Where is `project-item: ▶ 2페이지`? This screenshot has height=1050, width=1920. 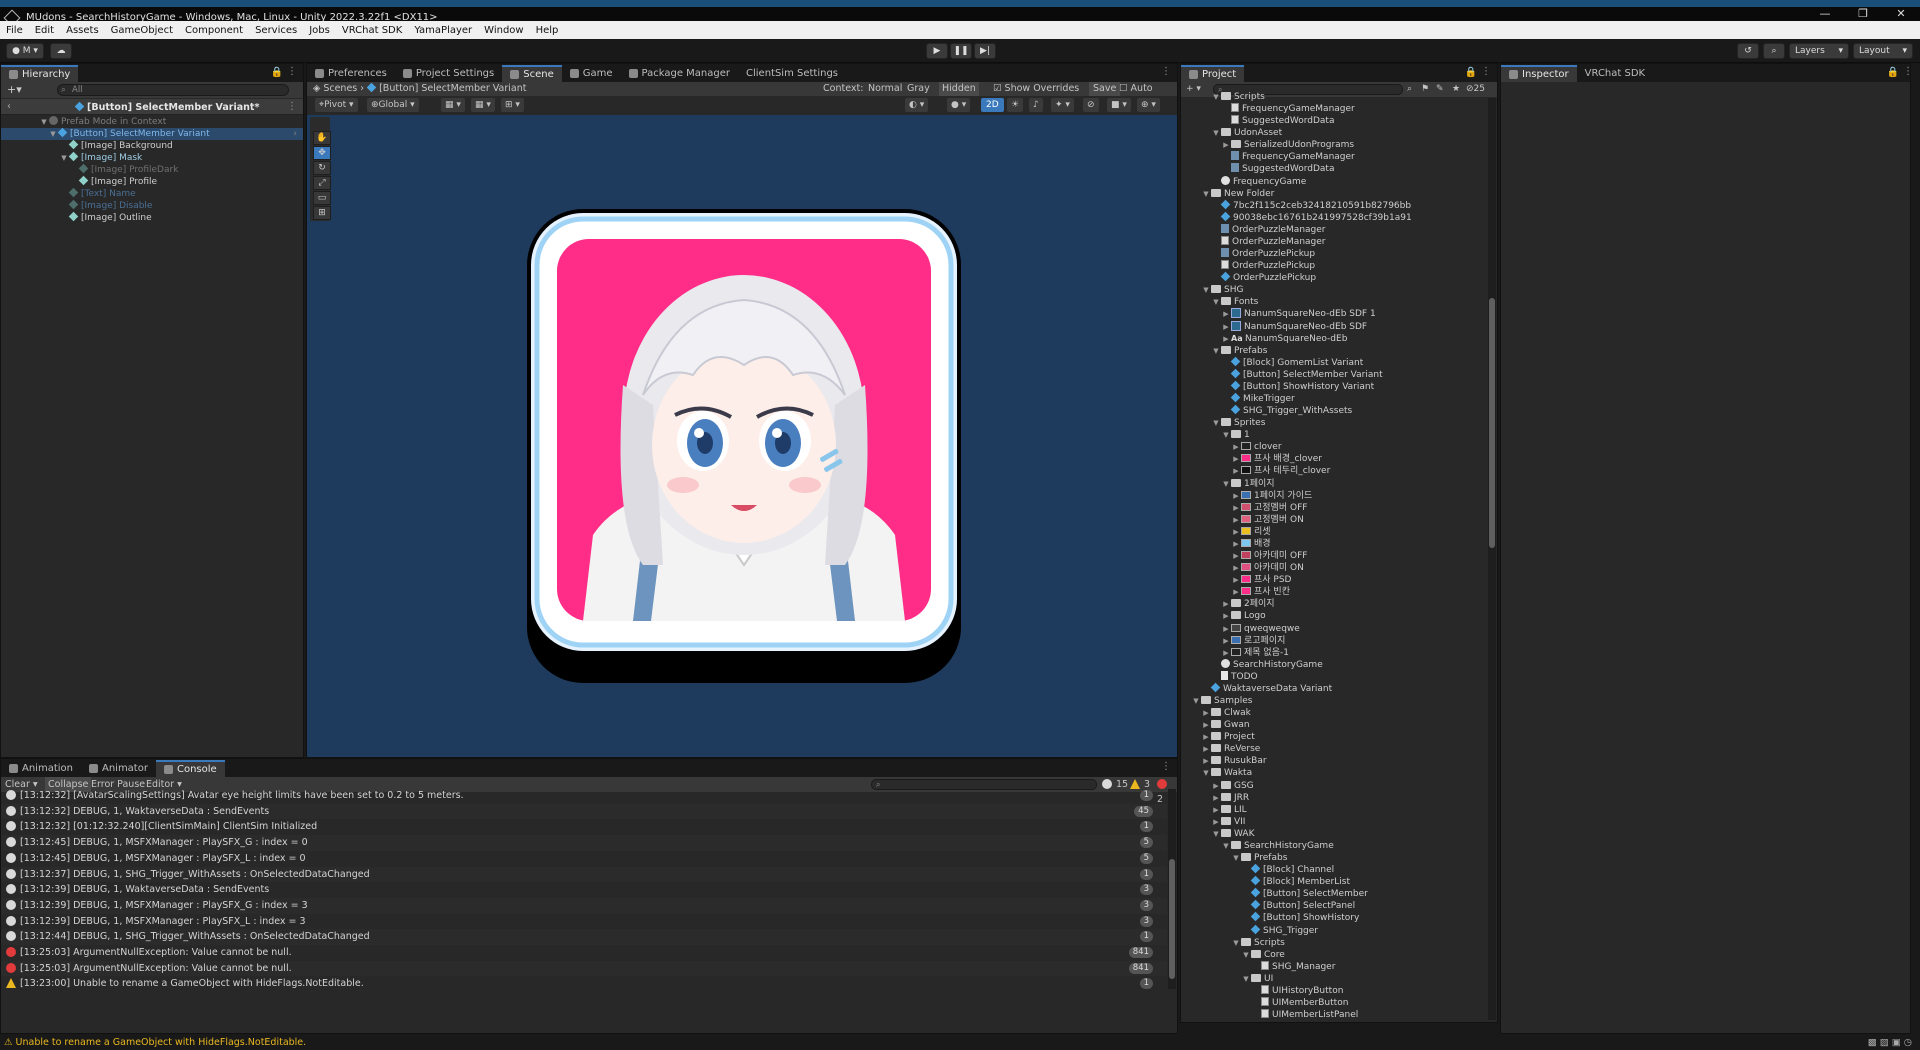 project-item: ▶ 2페이지 is located at coordinates (1333, 604).